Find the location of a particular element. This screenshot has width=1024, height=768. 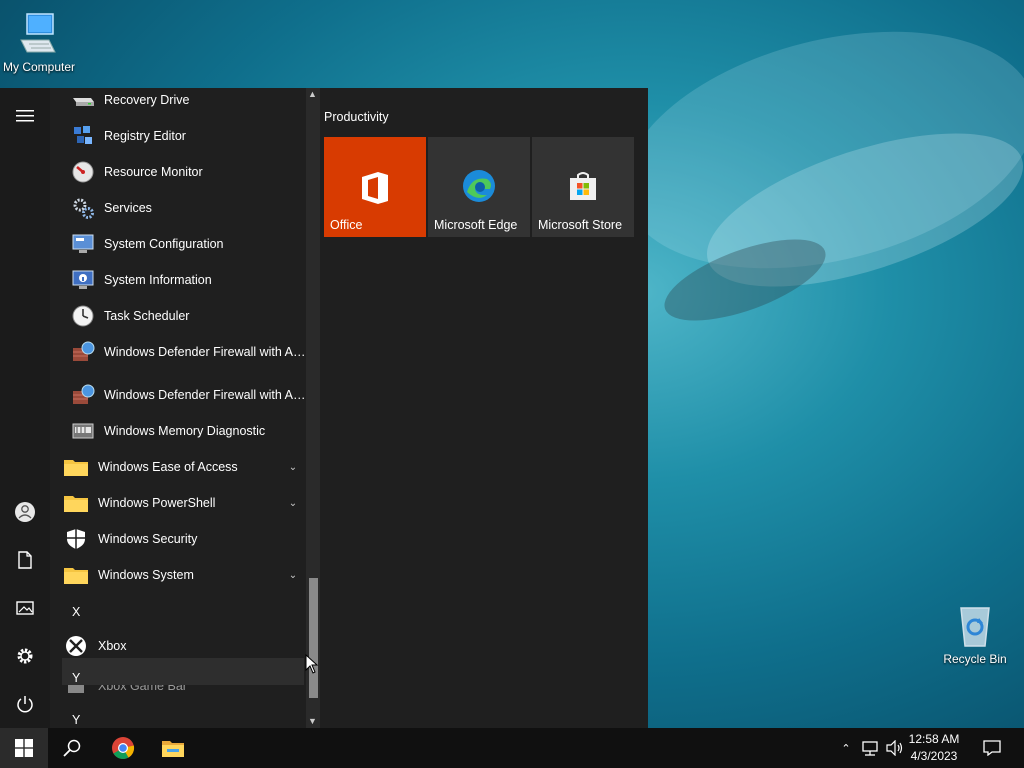

scroll-up-icon: ▲ is located at coordinates (312, 94).